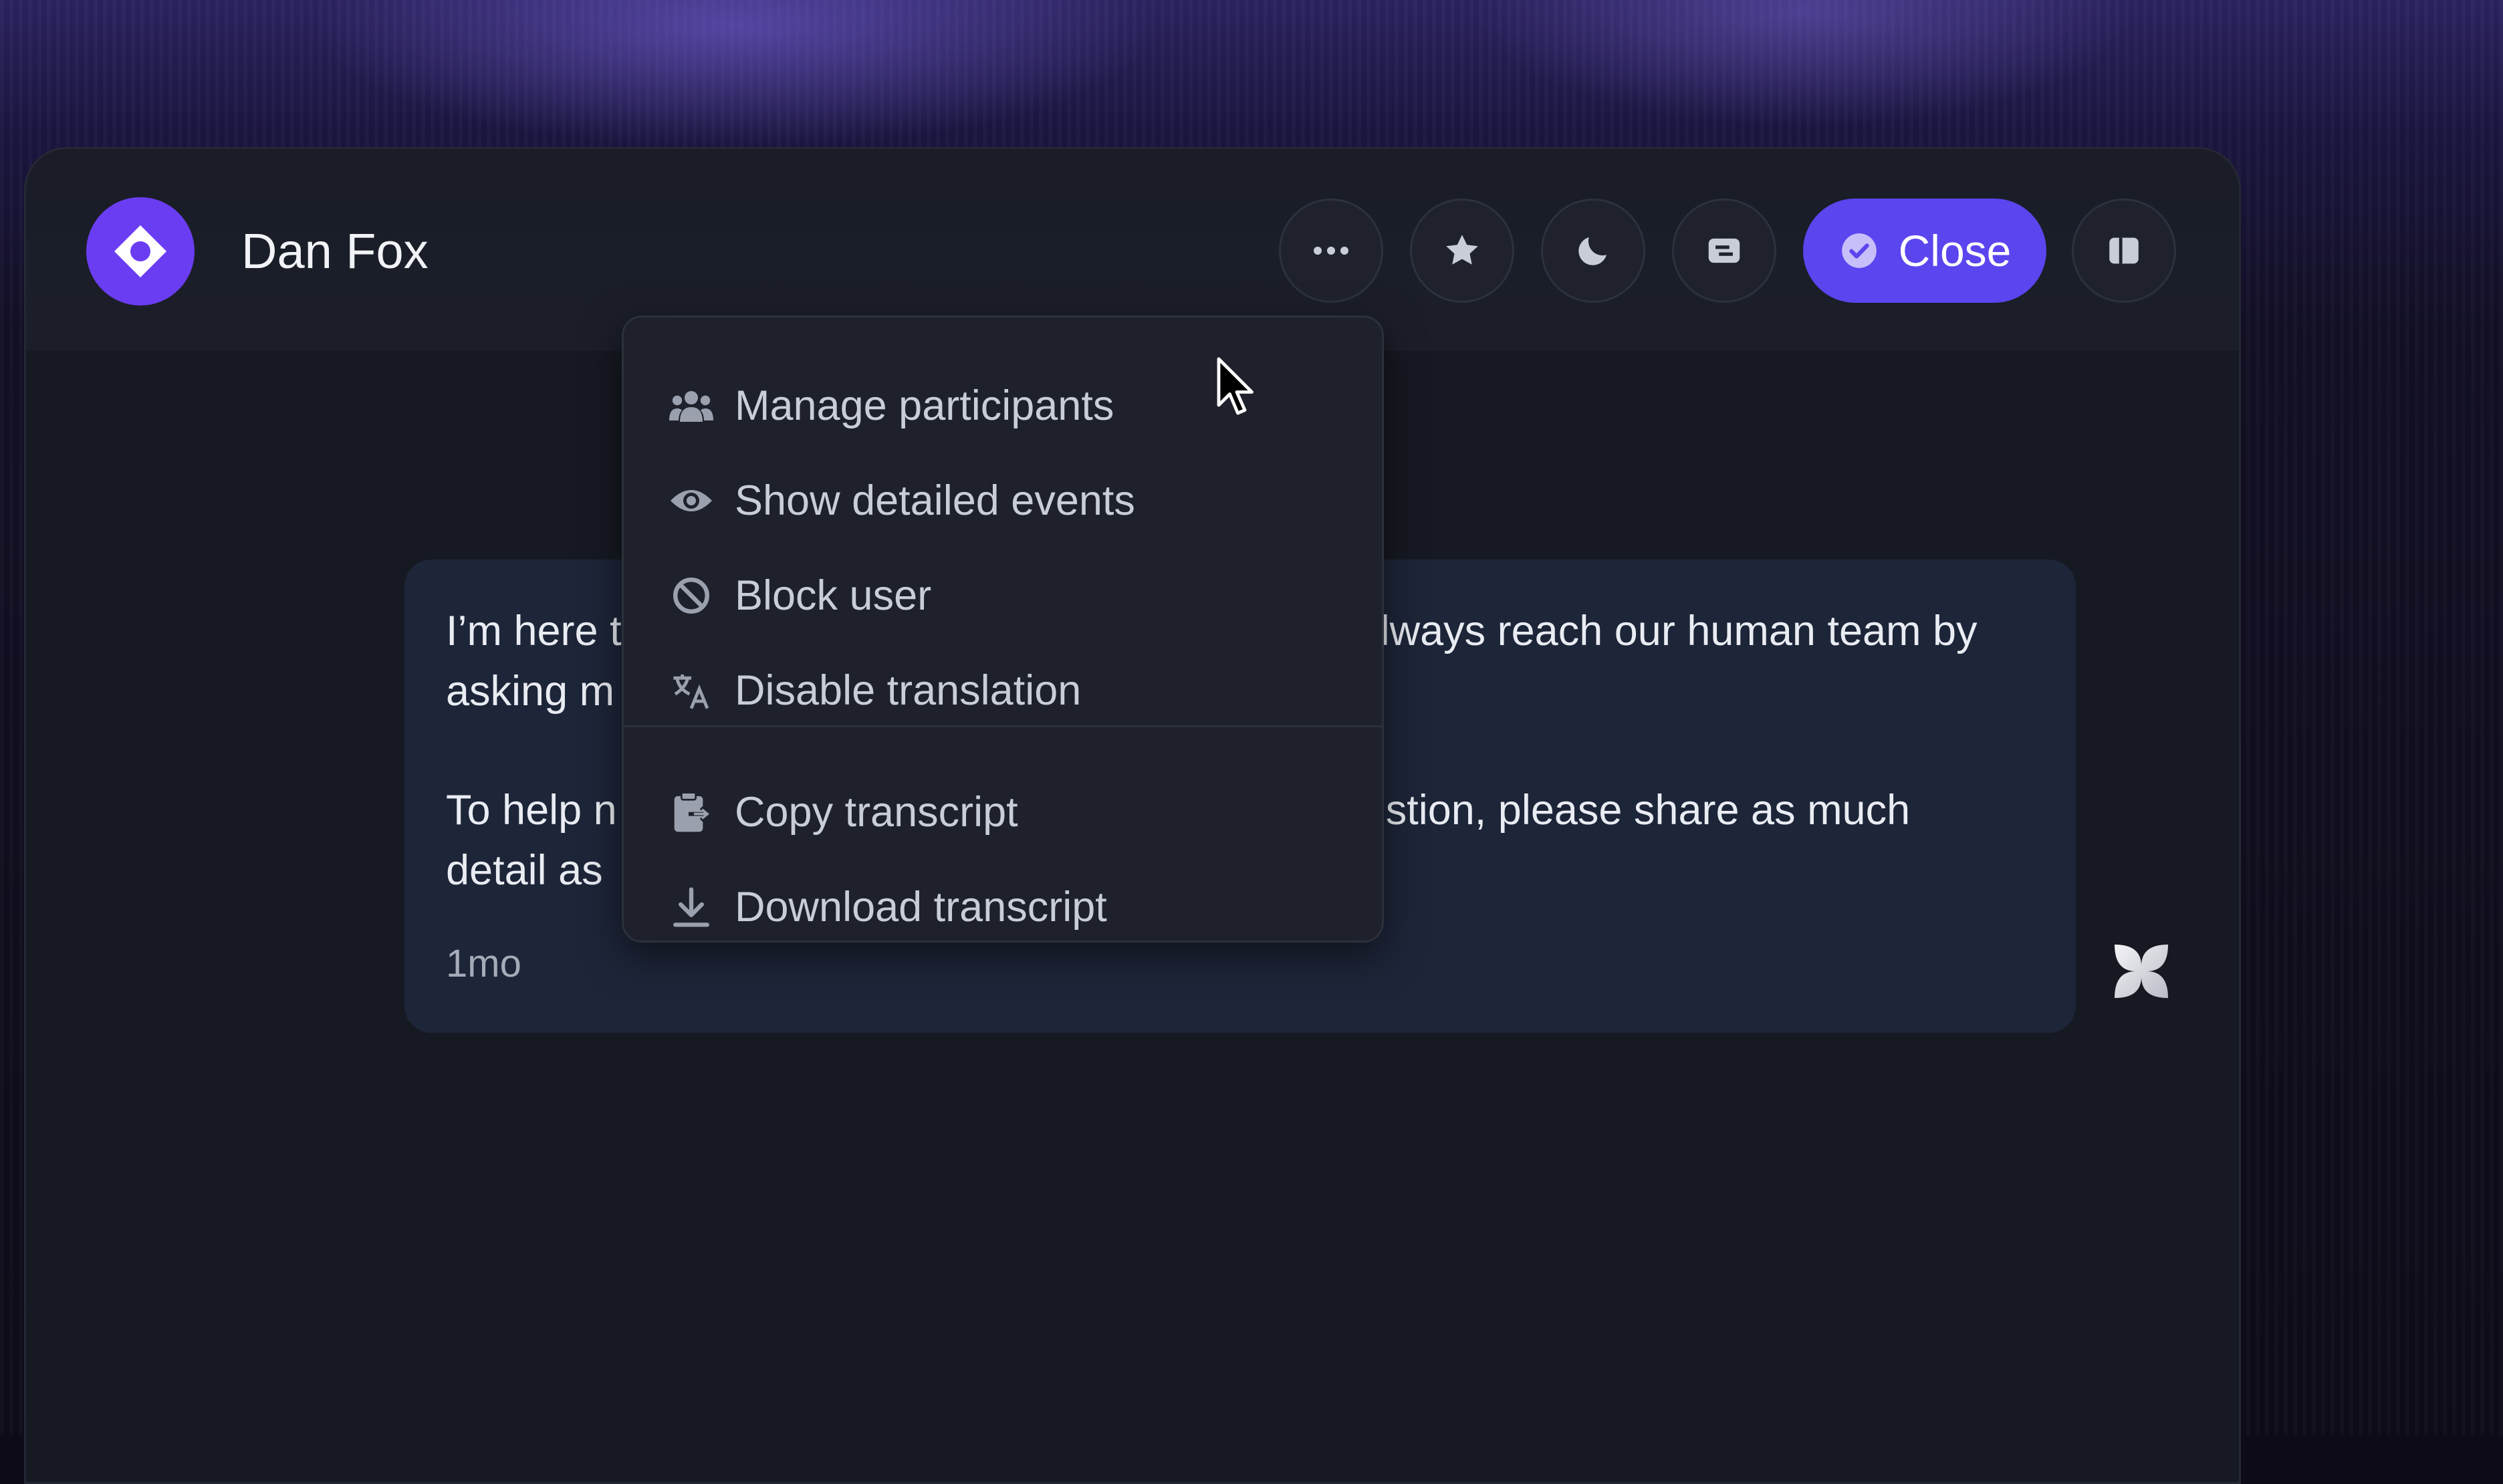 Image resolution: width=2503 pixels, height=1484 pixels. I want to click on message-timestamp: 1mo, so click(483, 963).